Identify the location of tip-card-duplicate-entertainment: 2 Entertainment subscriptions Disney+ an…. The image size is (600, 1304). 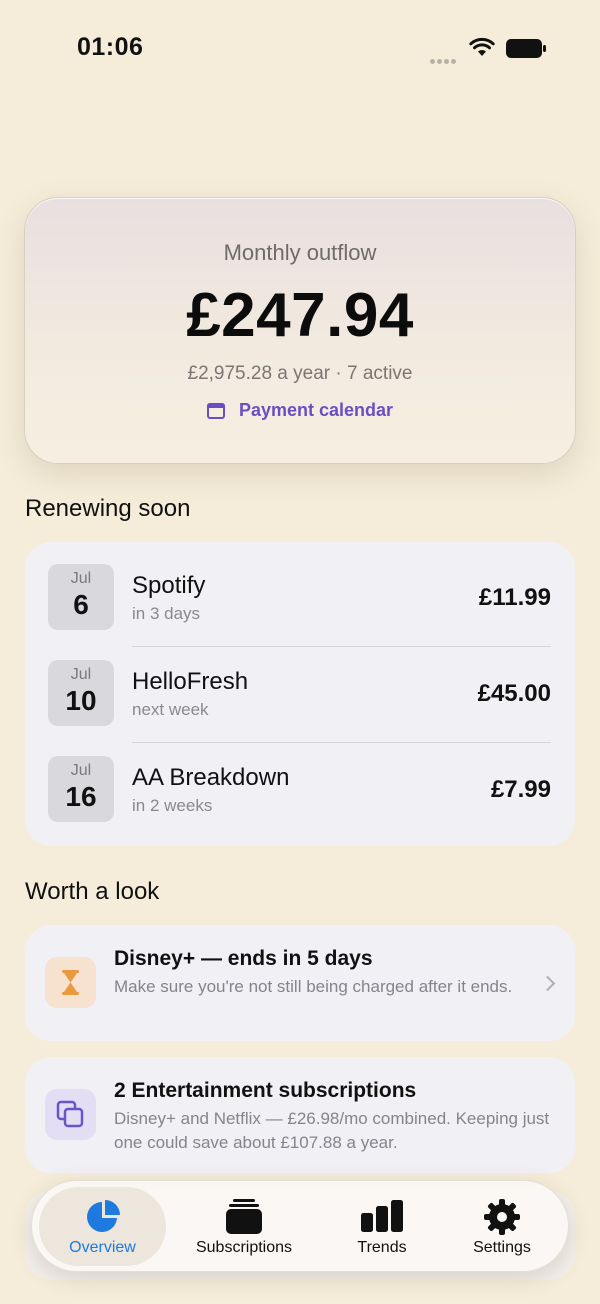
(300, 1115).